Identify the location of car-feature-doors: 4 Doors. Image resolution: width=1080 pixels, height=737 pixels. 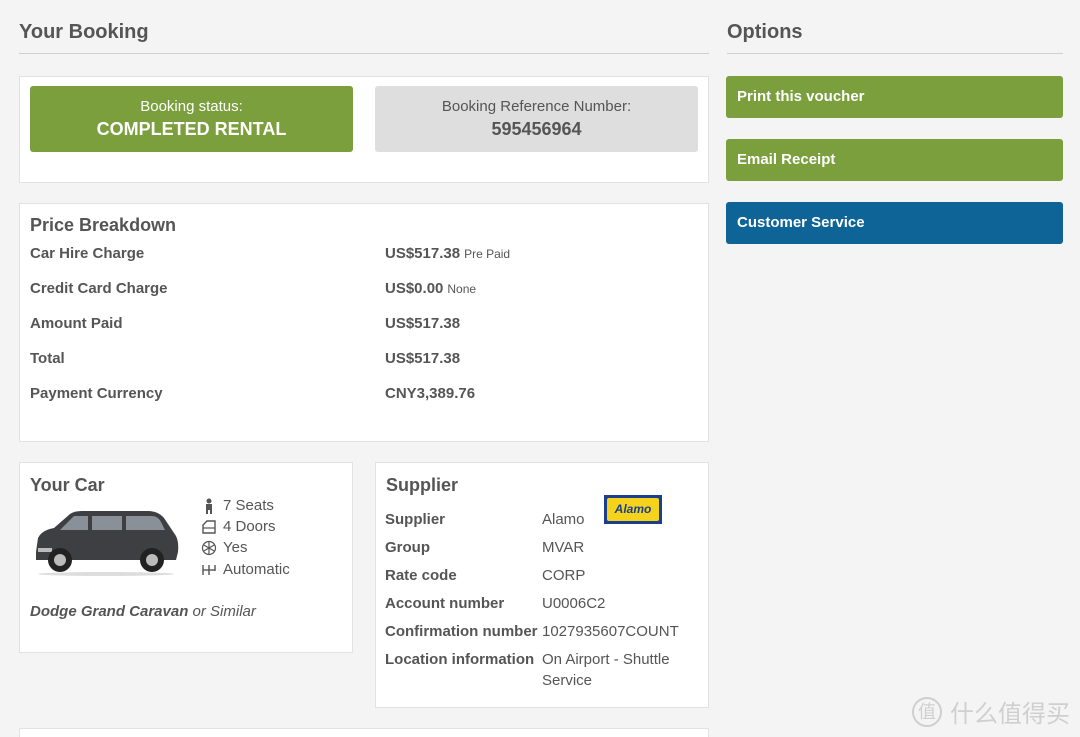
(238, 526).